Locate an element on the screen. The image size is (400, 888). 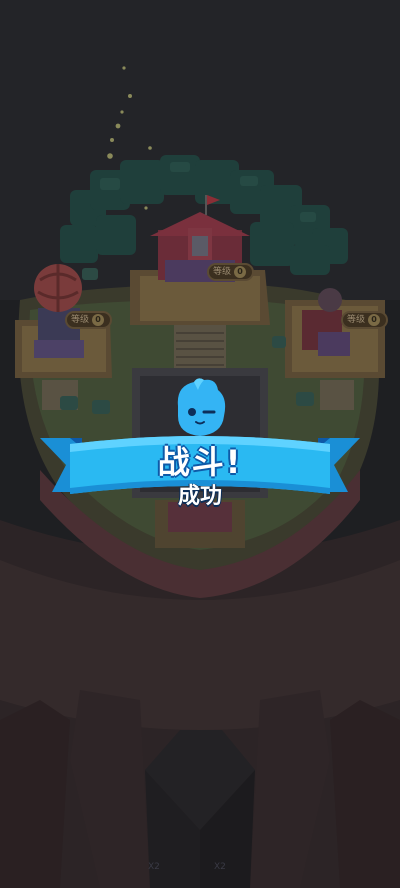
town-hall-level-badge: 等级 0 is located at coordinates (231, 272).